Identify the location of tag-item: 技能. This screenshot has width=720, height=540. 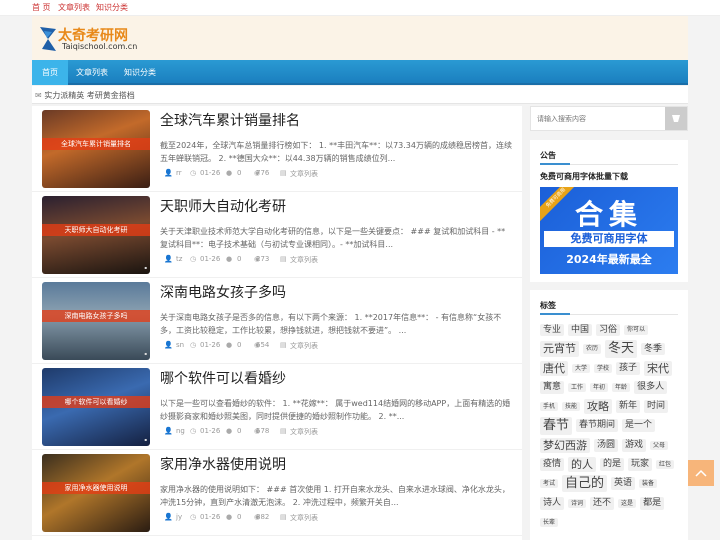
(571, 407).